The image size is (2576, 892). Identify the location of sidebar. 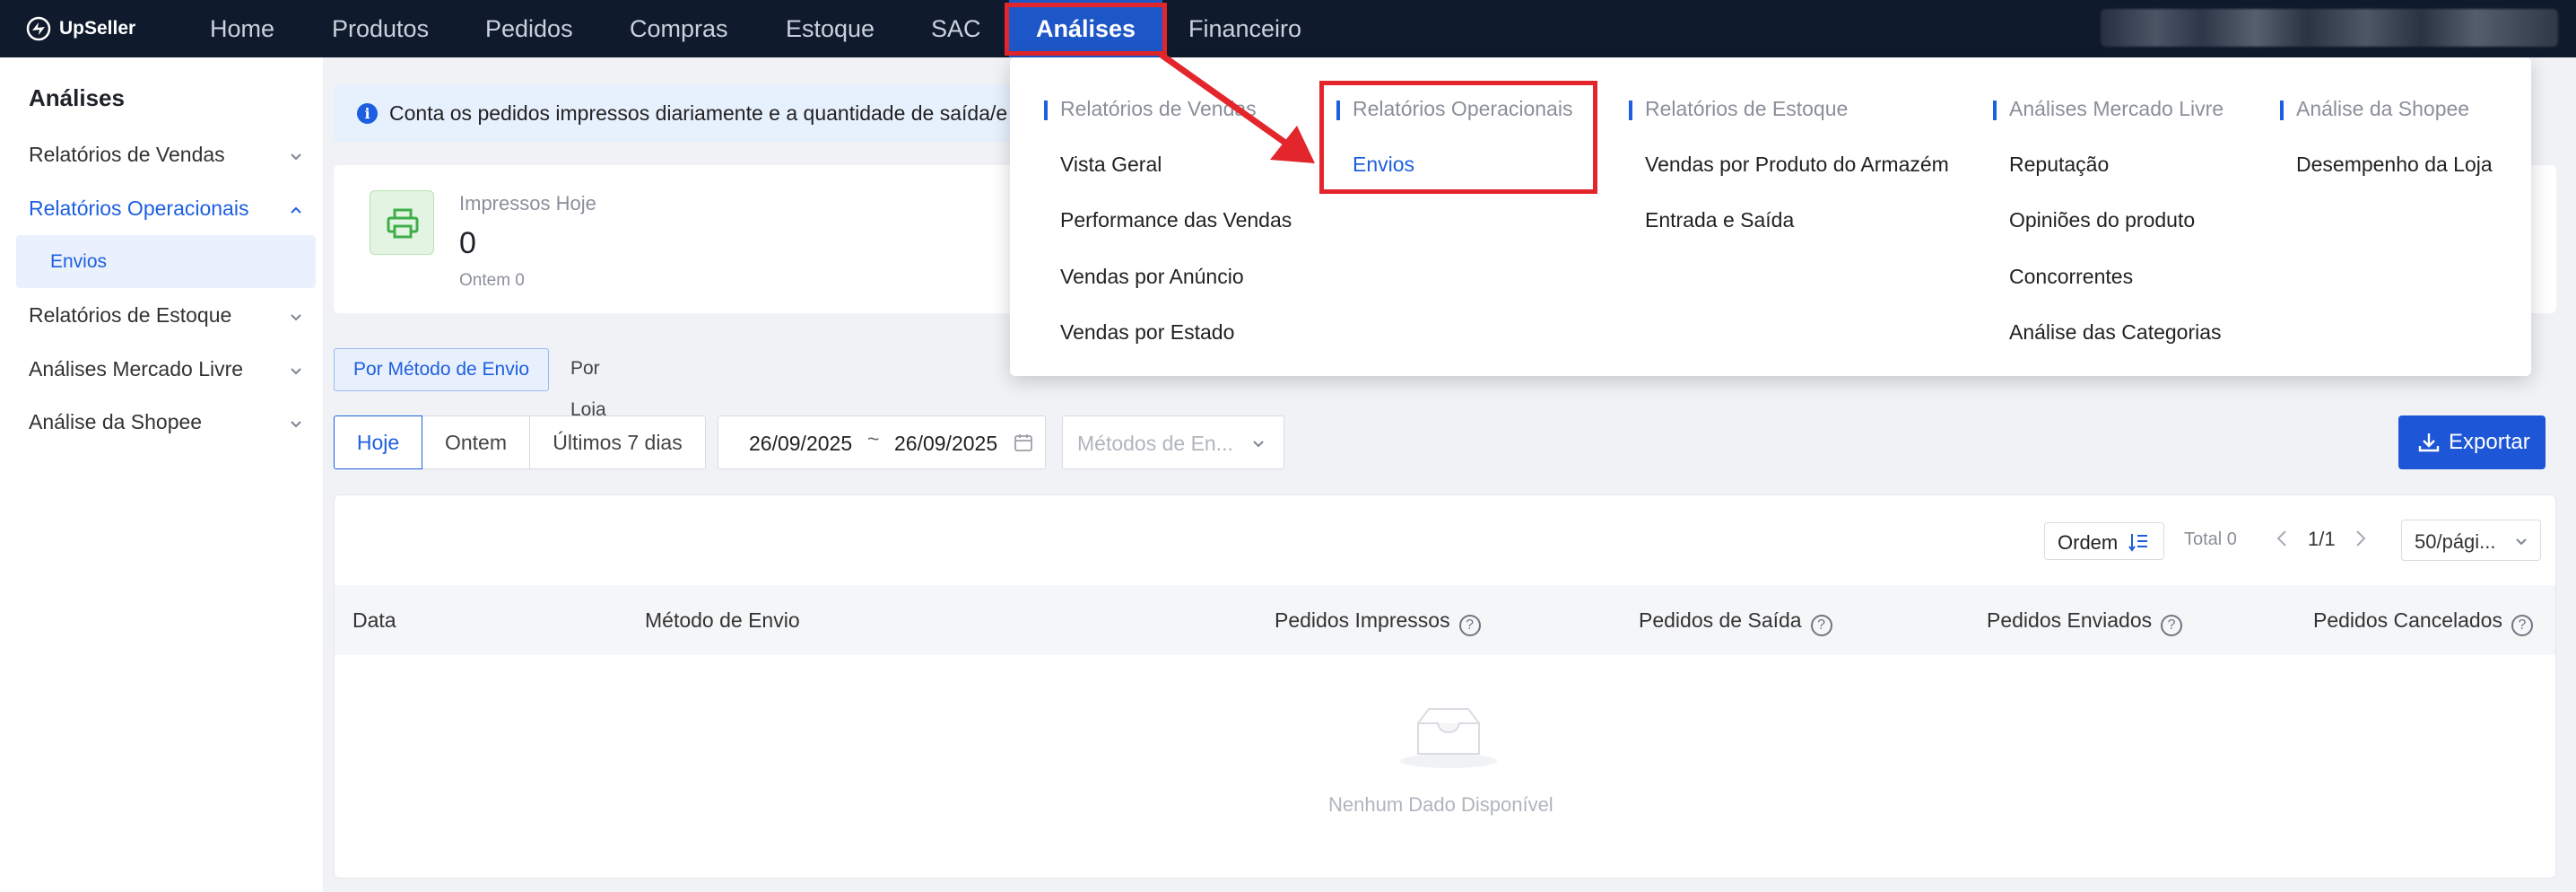
(161, 475).